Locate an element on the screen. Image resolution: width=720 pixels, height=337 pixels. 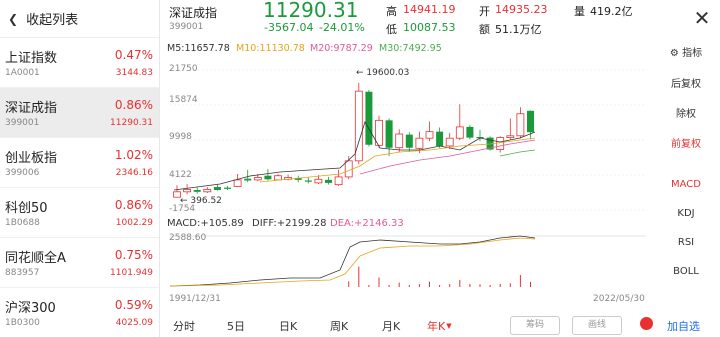
low-annotation: ← 396.52 is located at coordinates (201, 201).